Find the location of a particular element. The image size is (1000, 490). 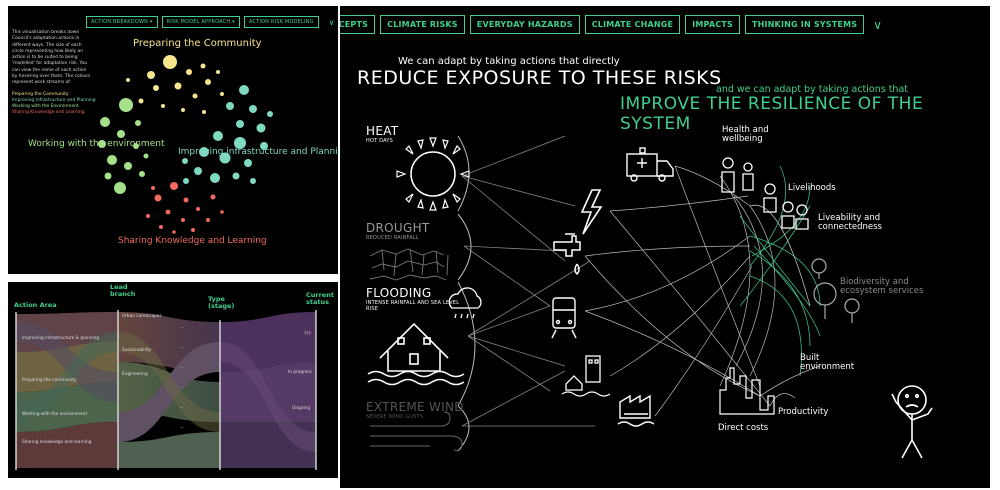

branch-label-sustainability: Sustainability is located at coordinates (137, 350).